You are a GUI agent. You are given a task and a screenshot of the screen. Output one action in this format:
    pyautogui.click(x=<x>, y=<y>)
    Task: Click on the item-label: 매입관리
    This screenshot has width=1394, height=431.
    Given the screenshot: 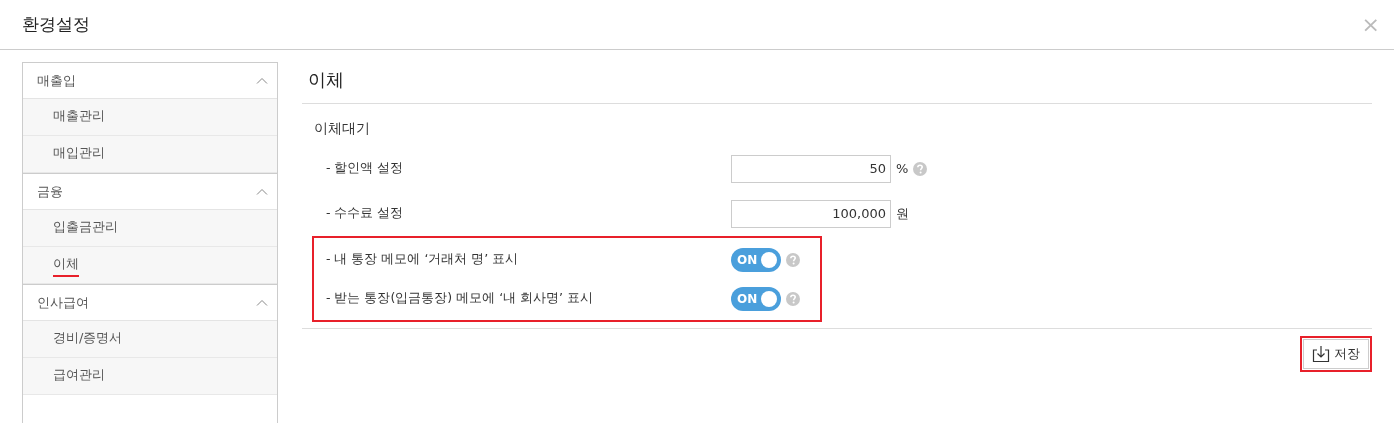 What is the action you would take?
    pyautogui.click(x=79, y=153)
    